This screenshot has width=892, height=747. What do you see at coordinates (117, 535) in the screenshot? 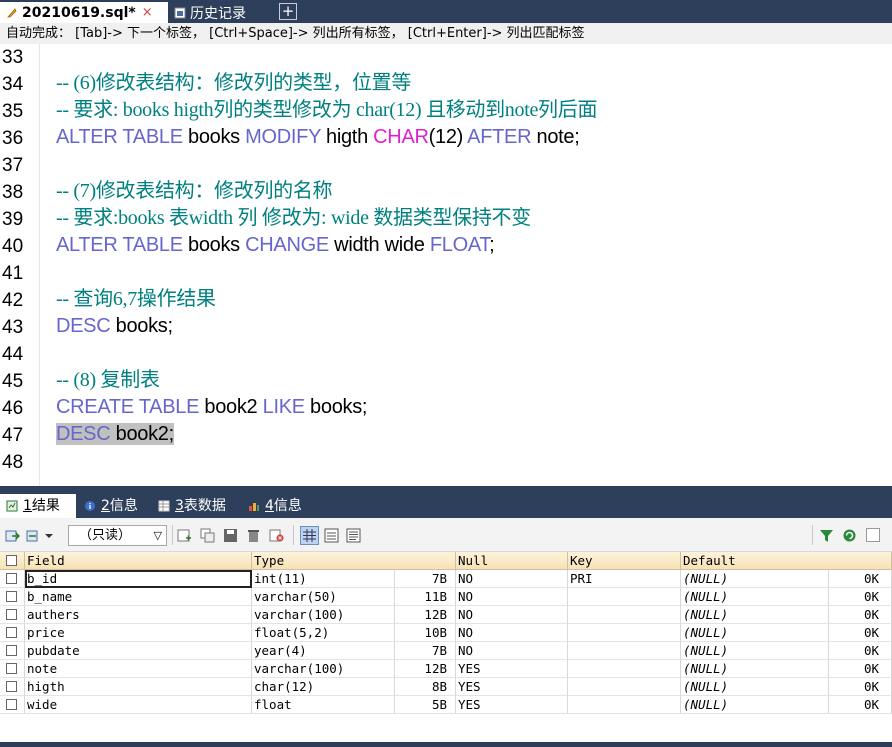
I see `readonly-select: （只读） ▽` at bounding box center [117, 535].